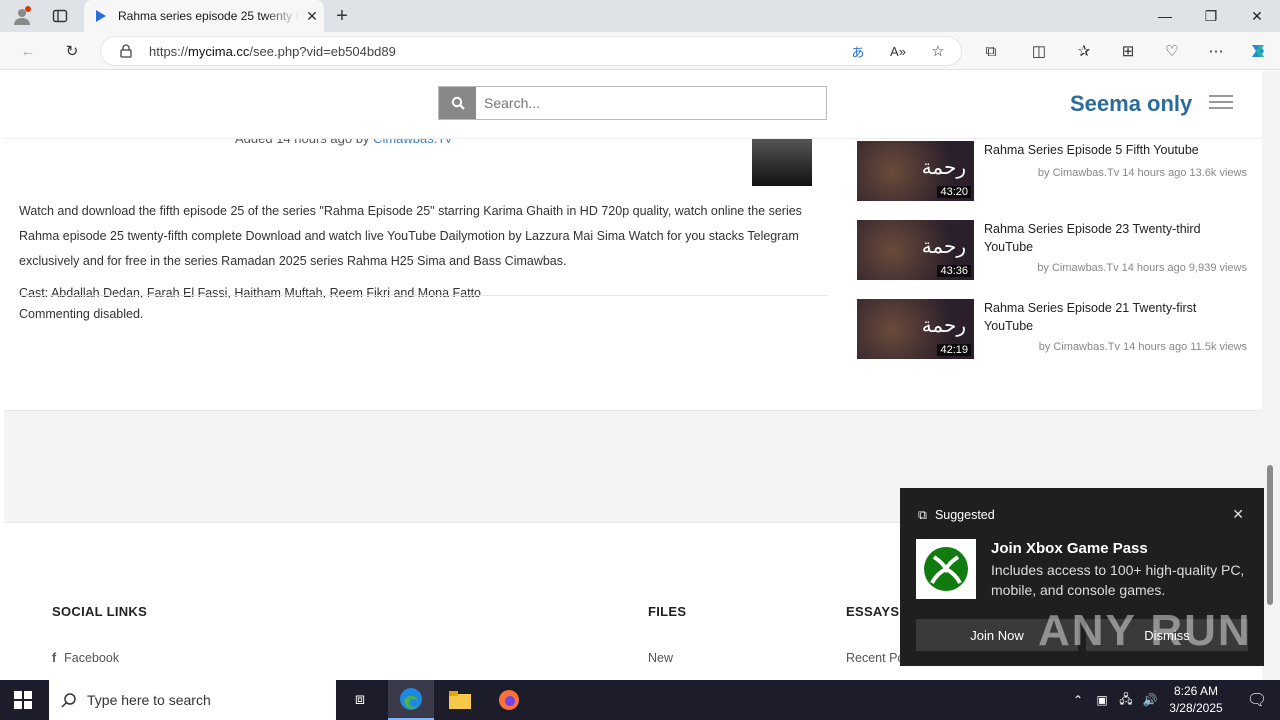 This screenshot has width=1280, height=720. I want to click on extensions-icon: ⧉, so click(991, 51).